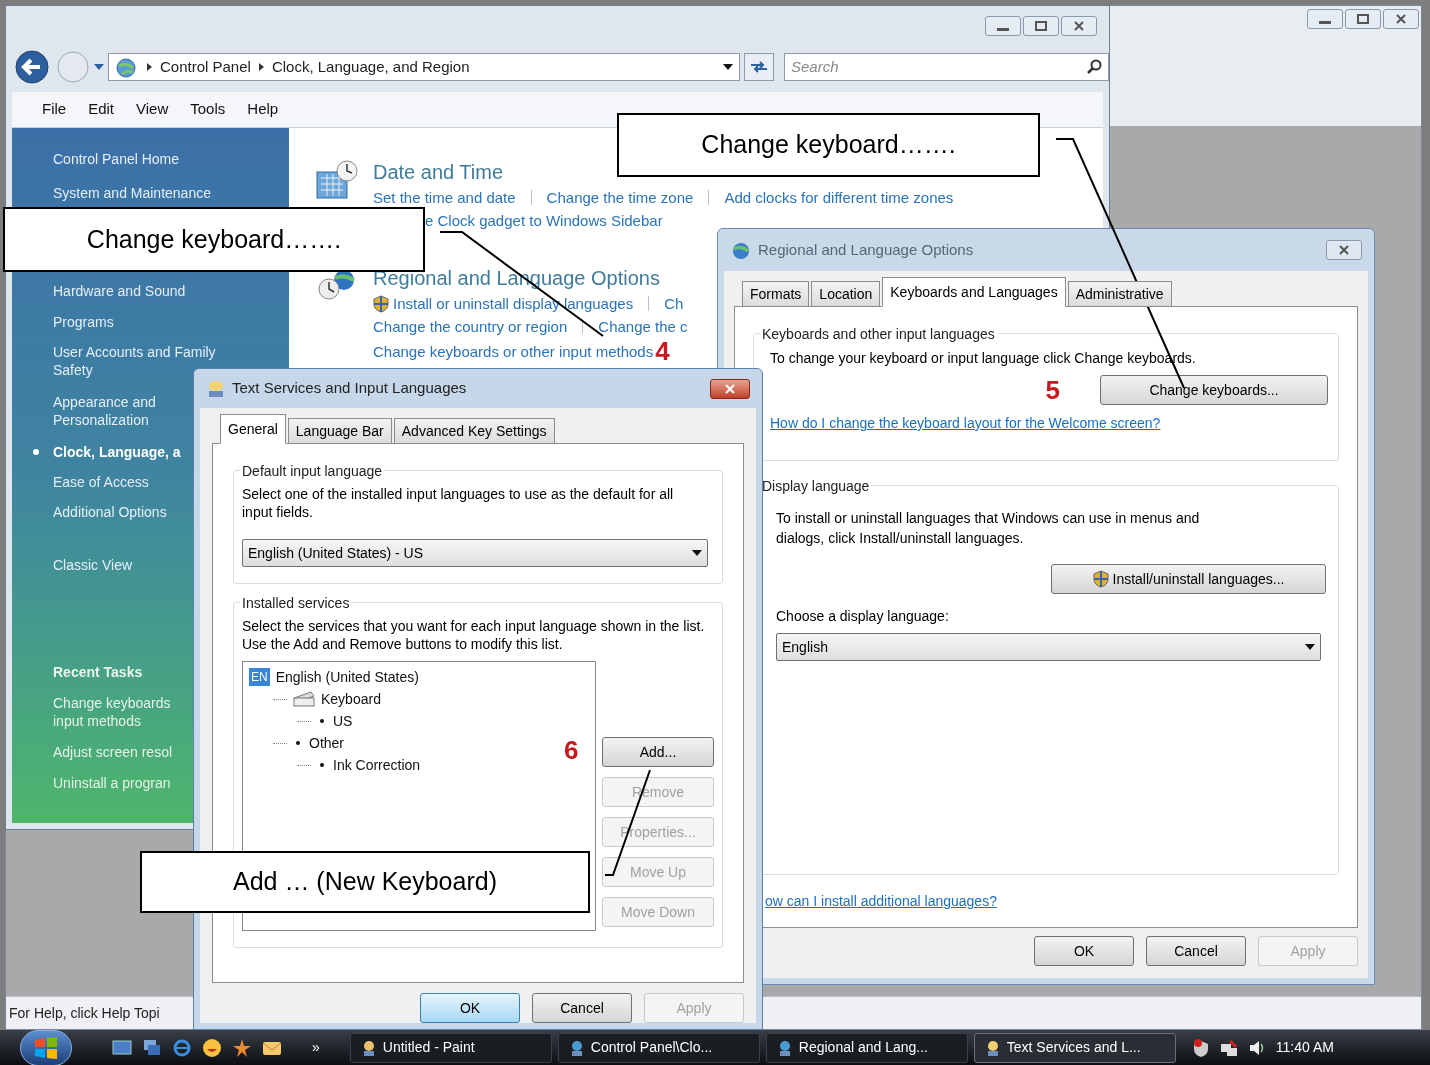  What do you see at coordinates (662, 351) in the screenshot?
I see `step-number: 4` at bounding box center [662, 351].